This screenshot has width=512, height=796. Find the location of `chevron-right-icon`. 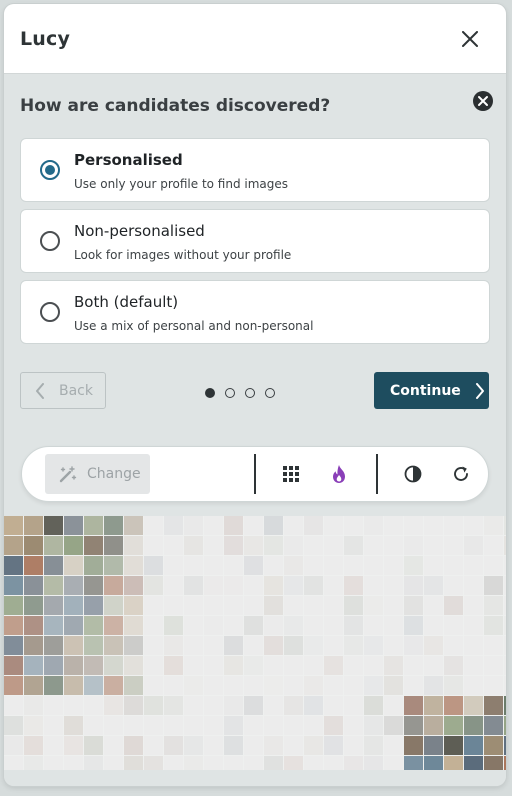

chevron-right-icon is located at coordinates (479, 390).